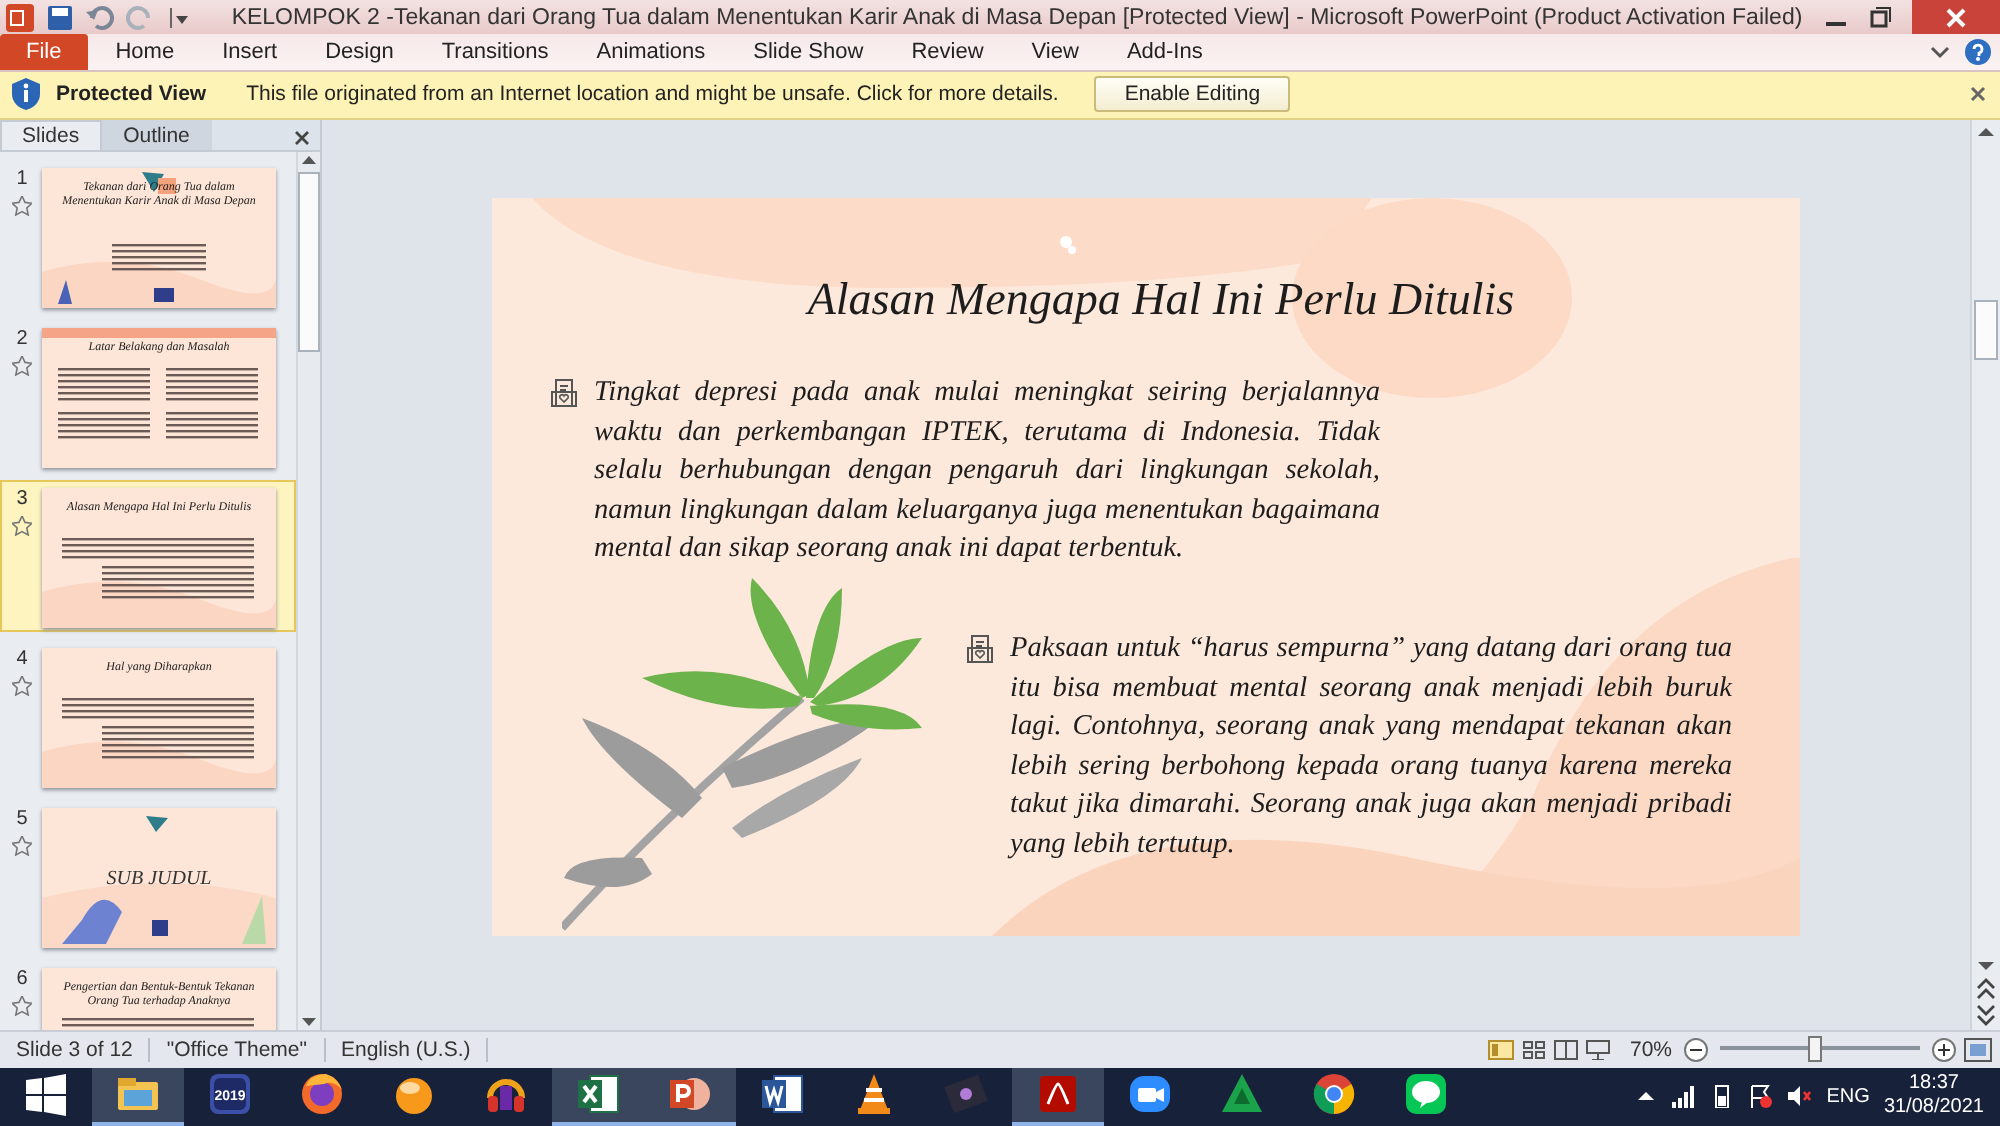 The width and height of the screenshot is (2000, 1126). What do you see at coordinates (1426, 1094) in the screenshot?
I see `chat-icon` at bounding box center [1426, 1094].